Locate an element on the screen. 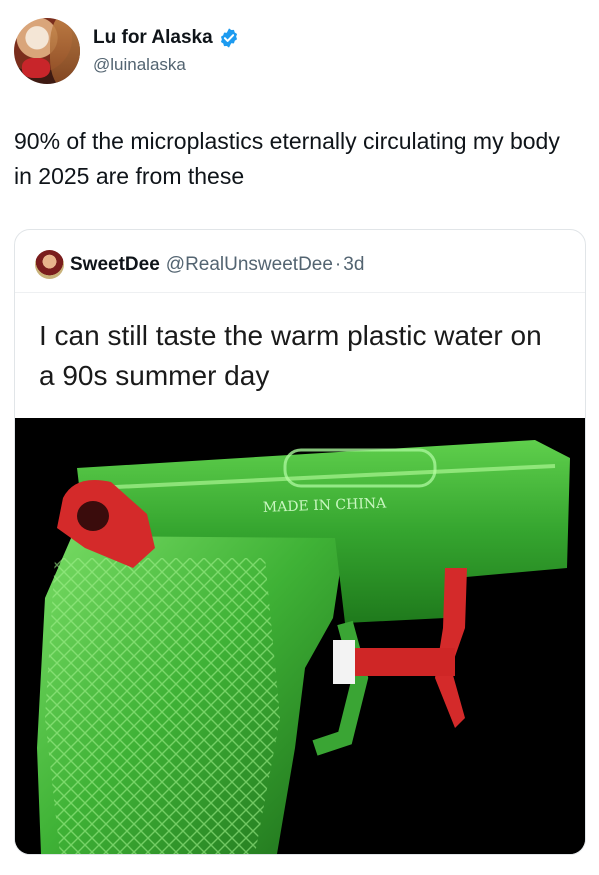 The width and height of the screenshot is (599, 875). quoted-divider is located at coordinates (300, 292).